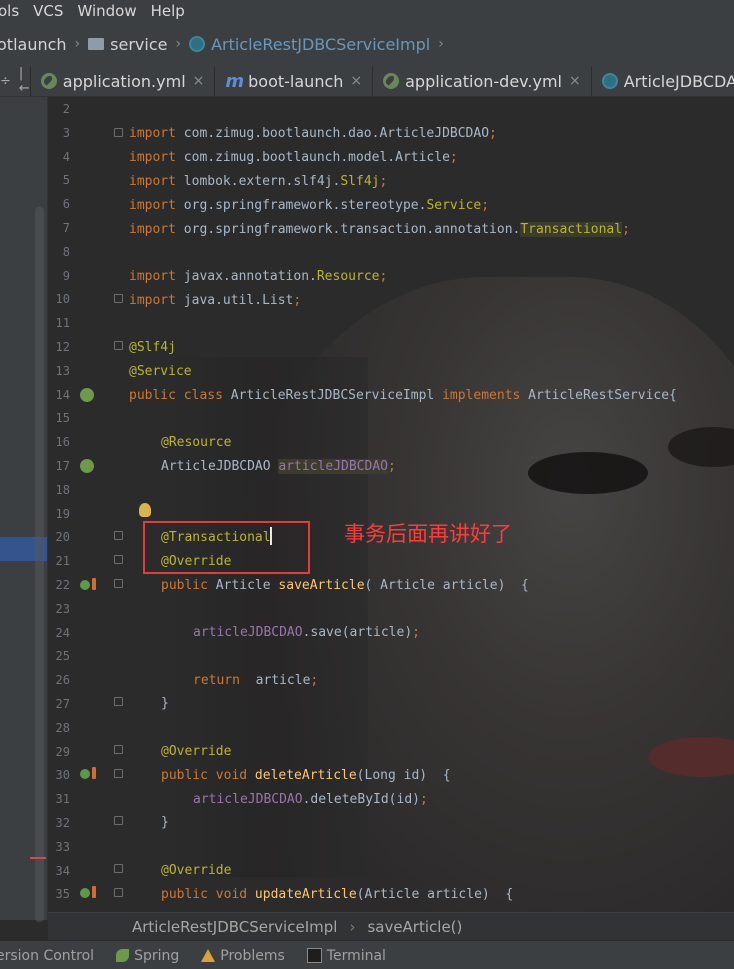 The height and width of the screenshot is (969, 734). I want to click on line-number: 23, so click(62, 608).